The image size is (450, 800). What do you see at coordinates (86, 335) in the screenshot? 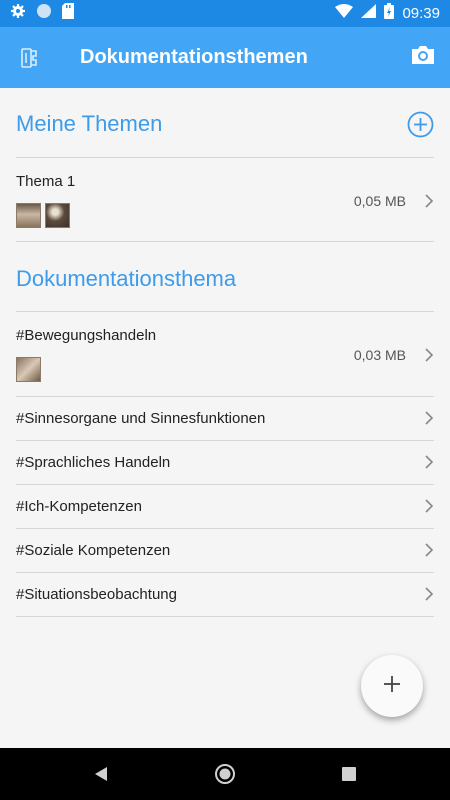
I see `item-title: #Bewegungshandeln` at bounding box center [86, 335].